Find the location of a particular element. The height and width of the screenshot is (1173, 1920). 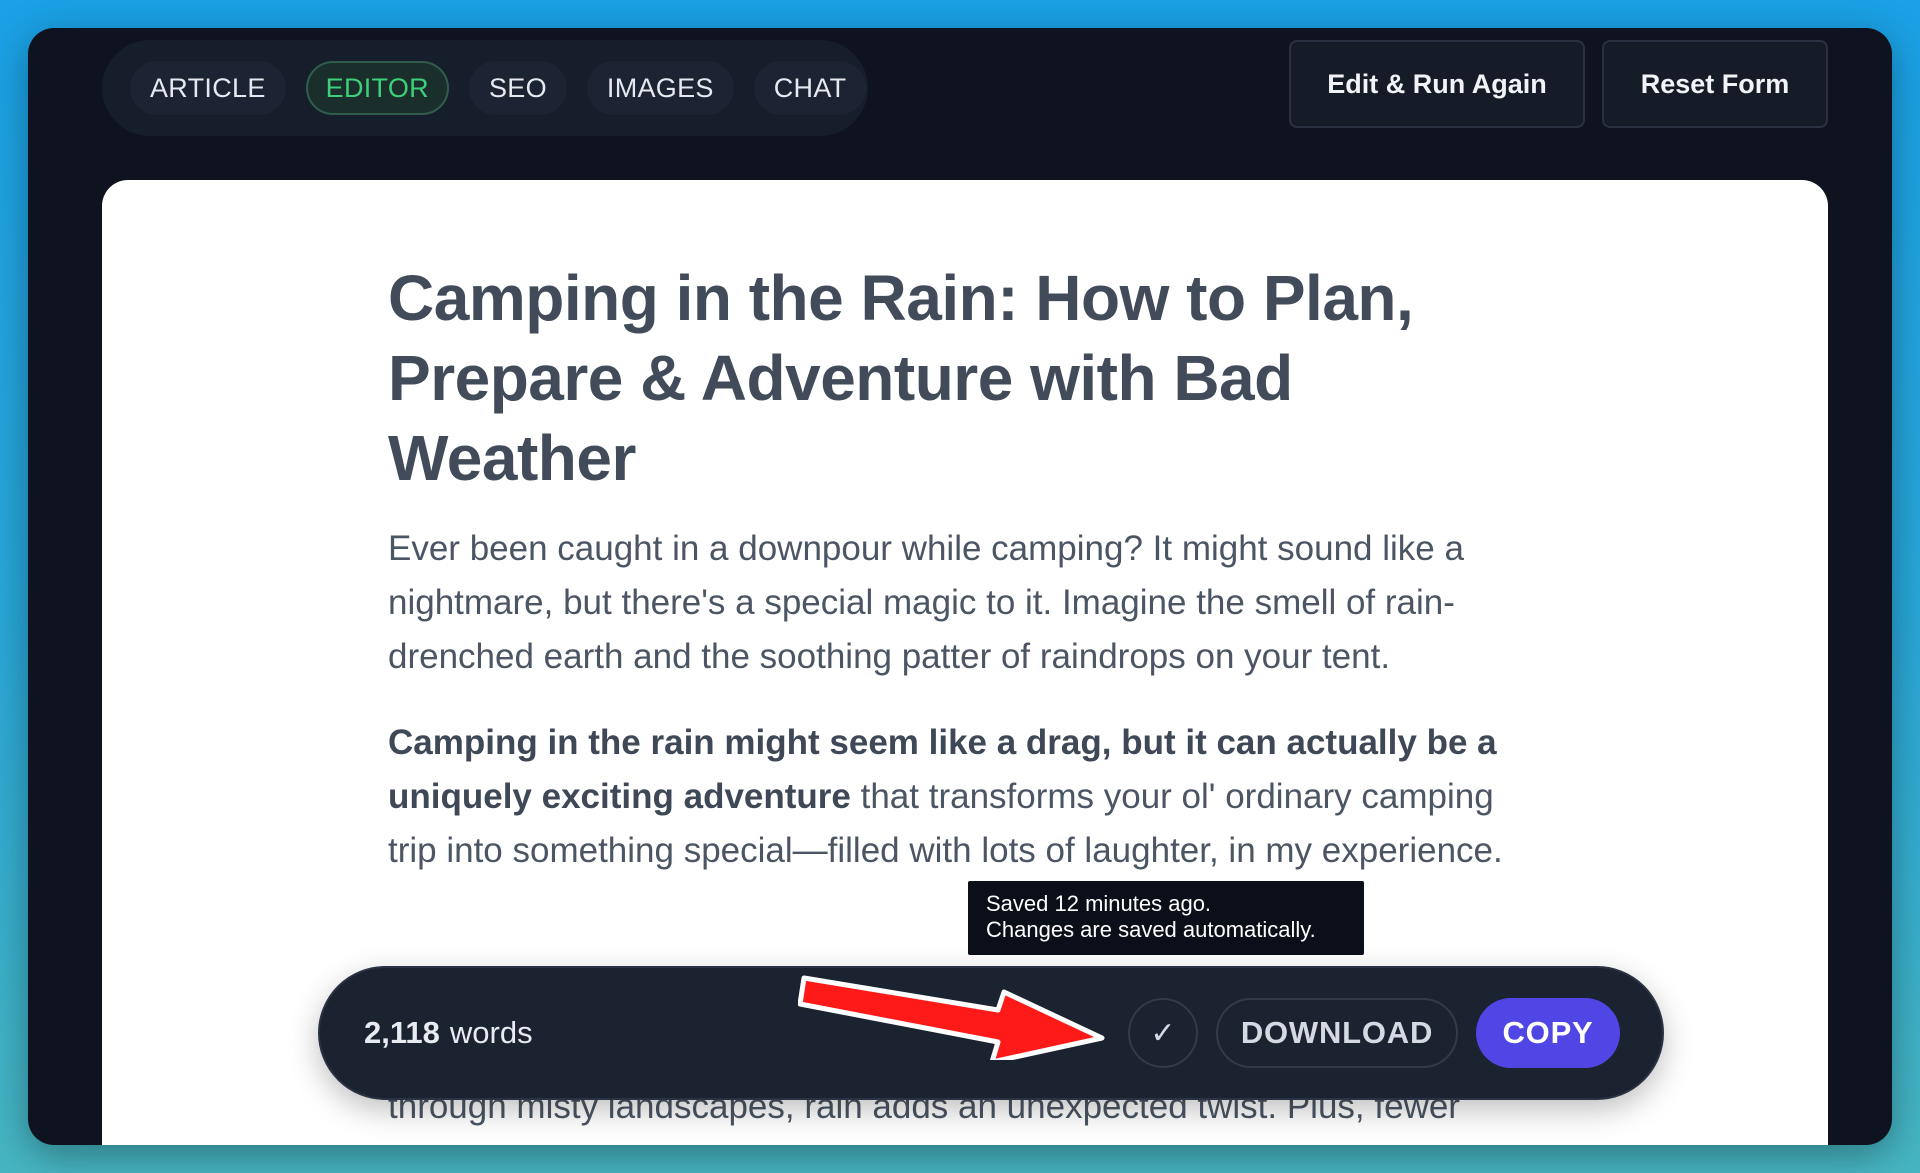

annotation-arrow-icon is located at coordinates (951, 1017).